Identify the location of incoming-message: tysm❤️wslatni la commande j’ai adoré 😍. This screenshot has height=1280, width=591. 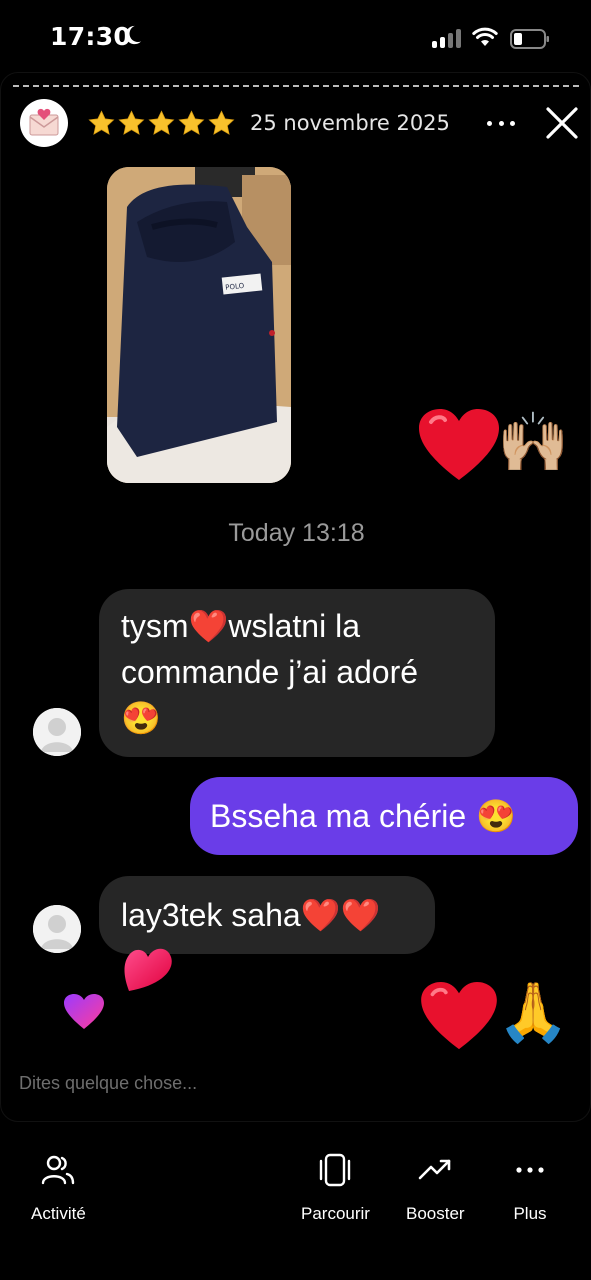
(297, 673).